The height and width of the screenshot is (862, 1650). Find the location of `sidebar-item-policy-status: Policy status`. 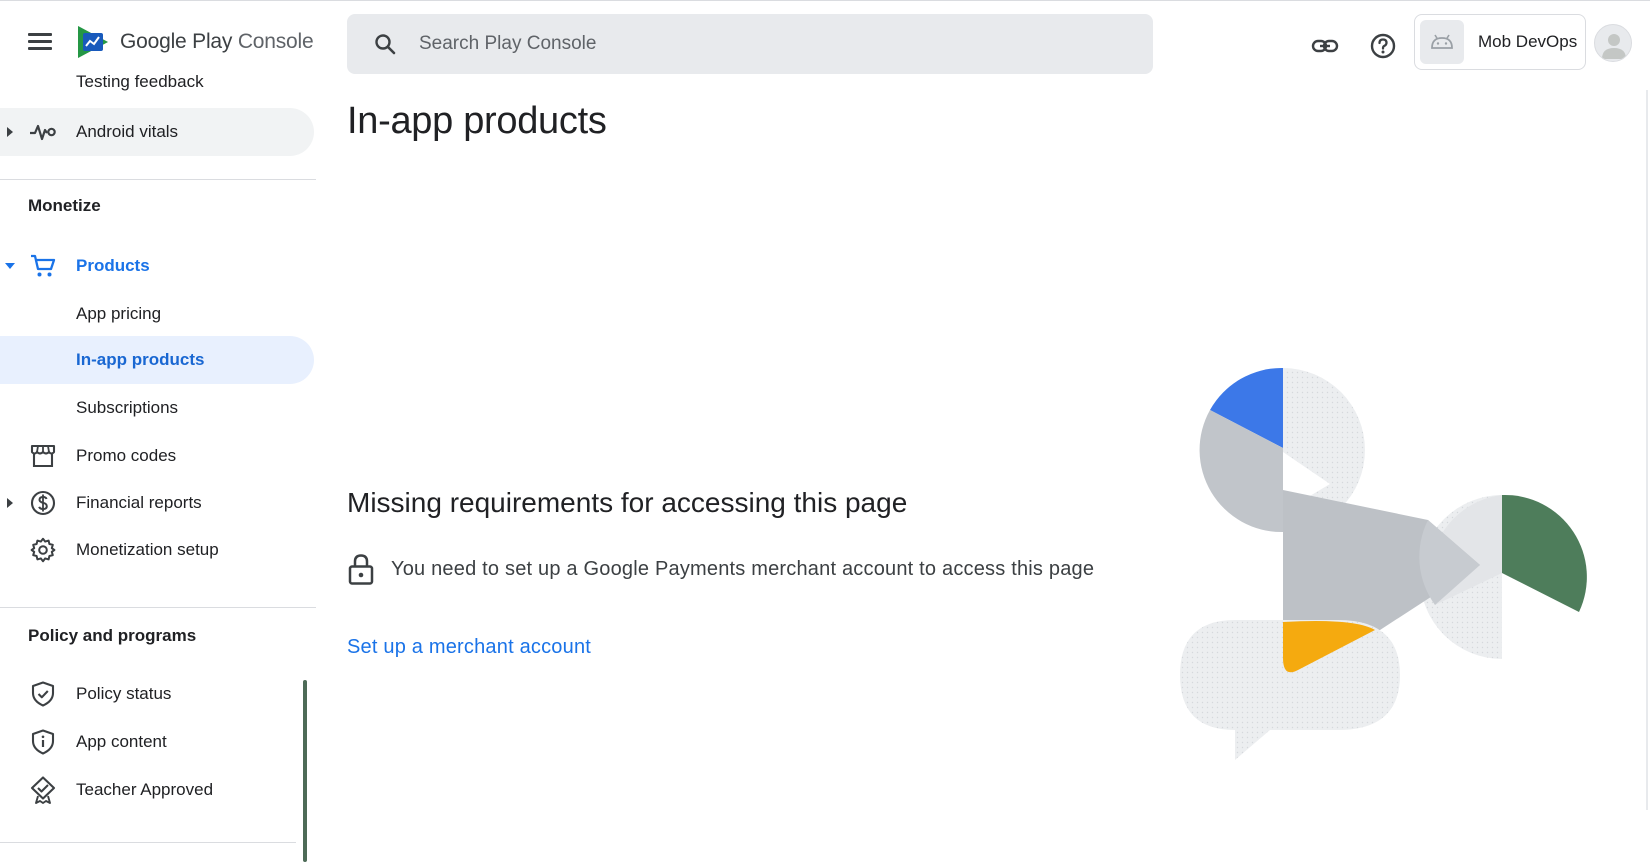

sidebar-item-policy-status: Policy status is located at coordinates (157, 694).